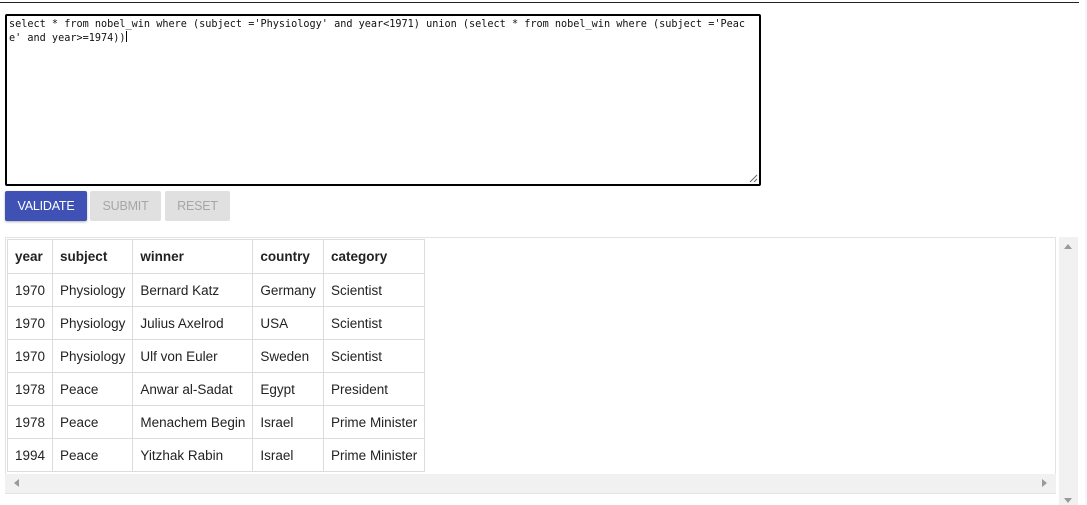  What do you see at coordinates (288, 256) in the screenshot?
I see `column-header: country` at bounding box center [288, 256].